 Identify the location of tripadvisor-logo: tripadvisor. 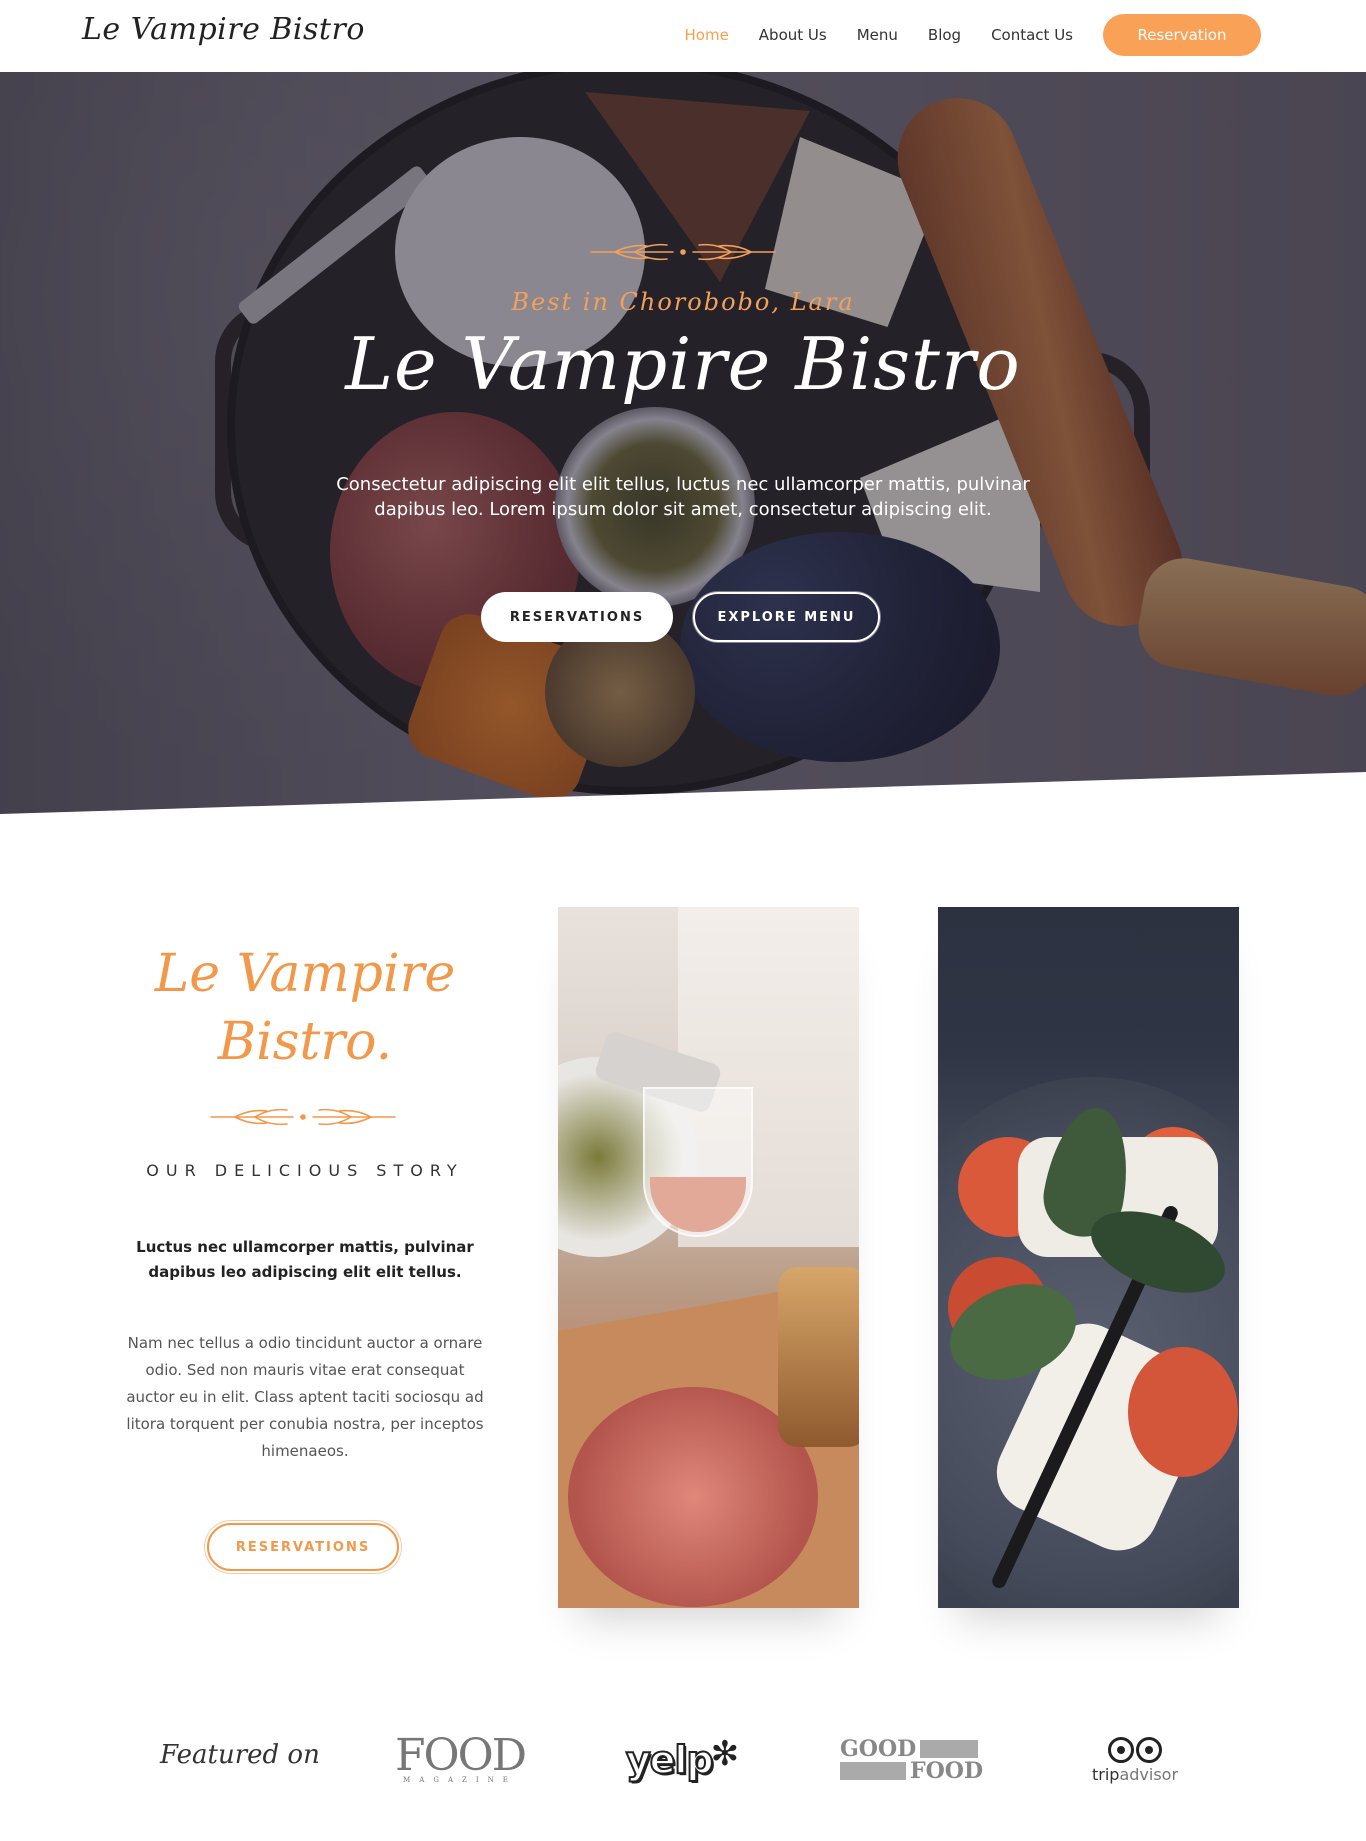
(1135, 1760).